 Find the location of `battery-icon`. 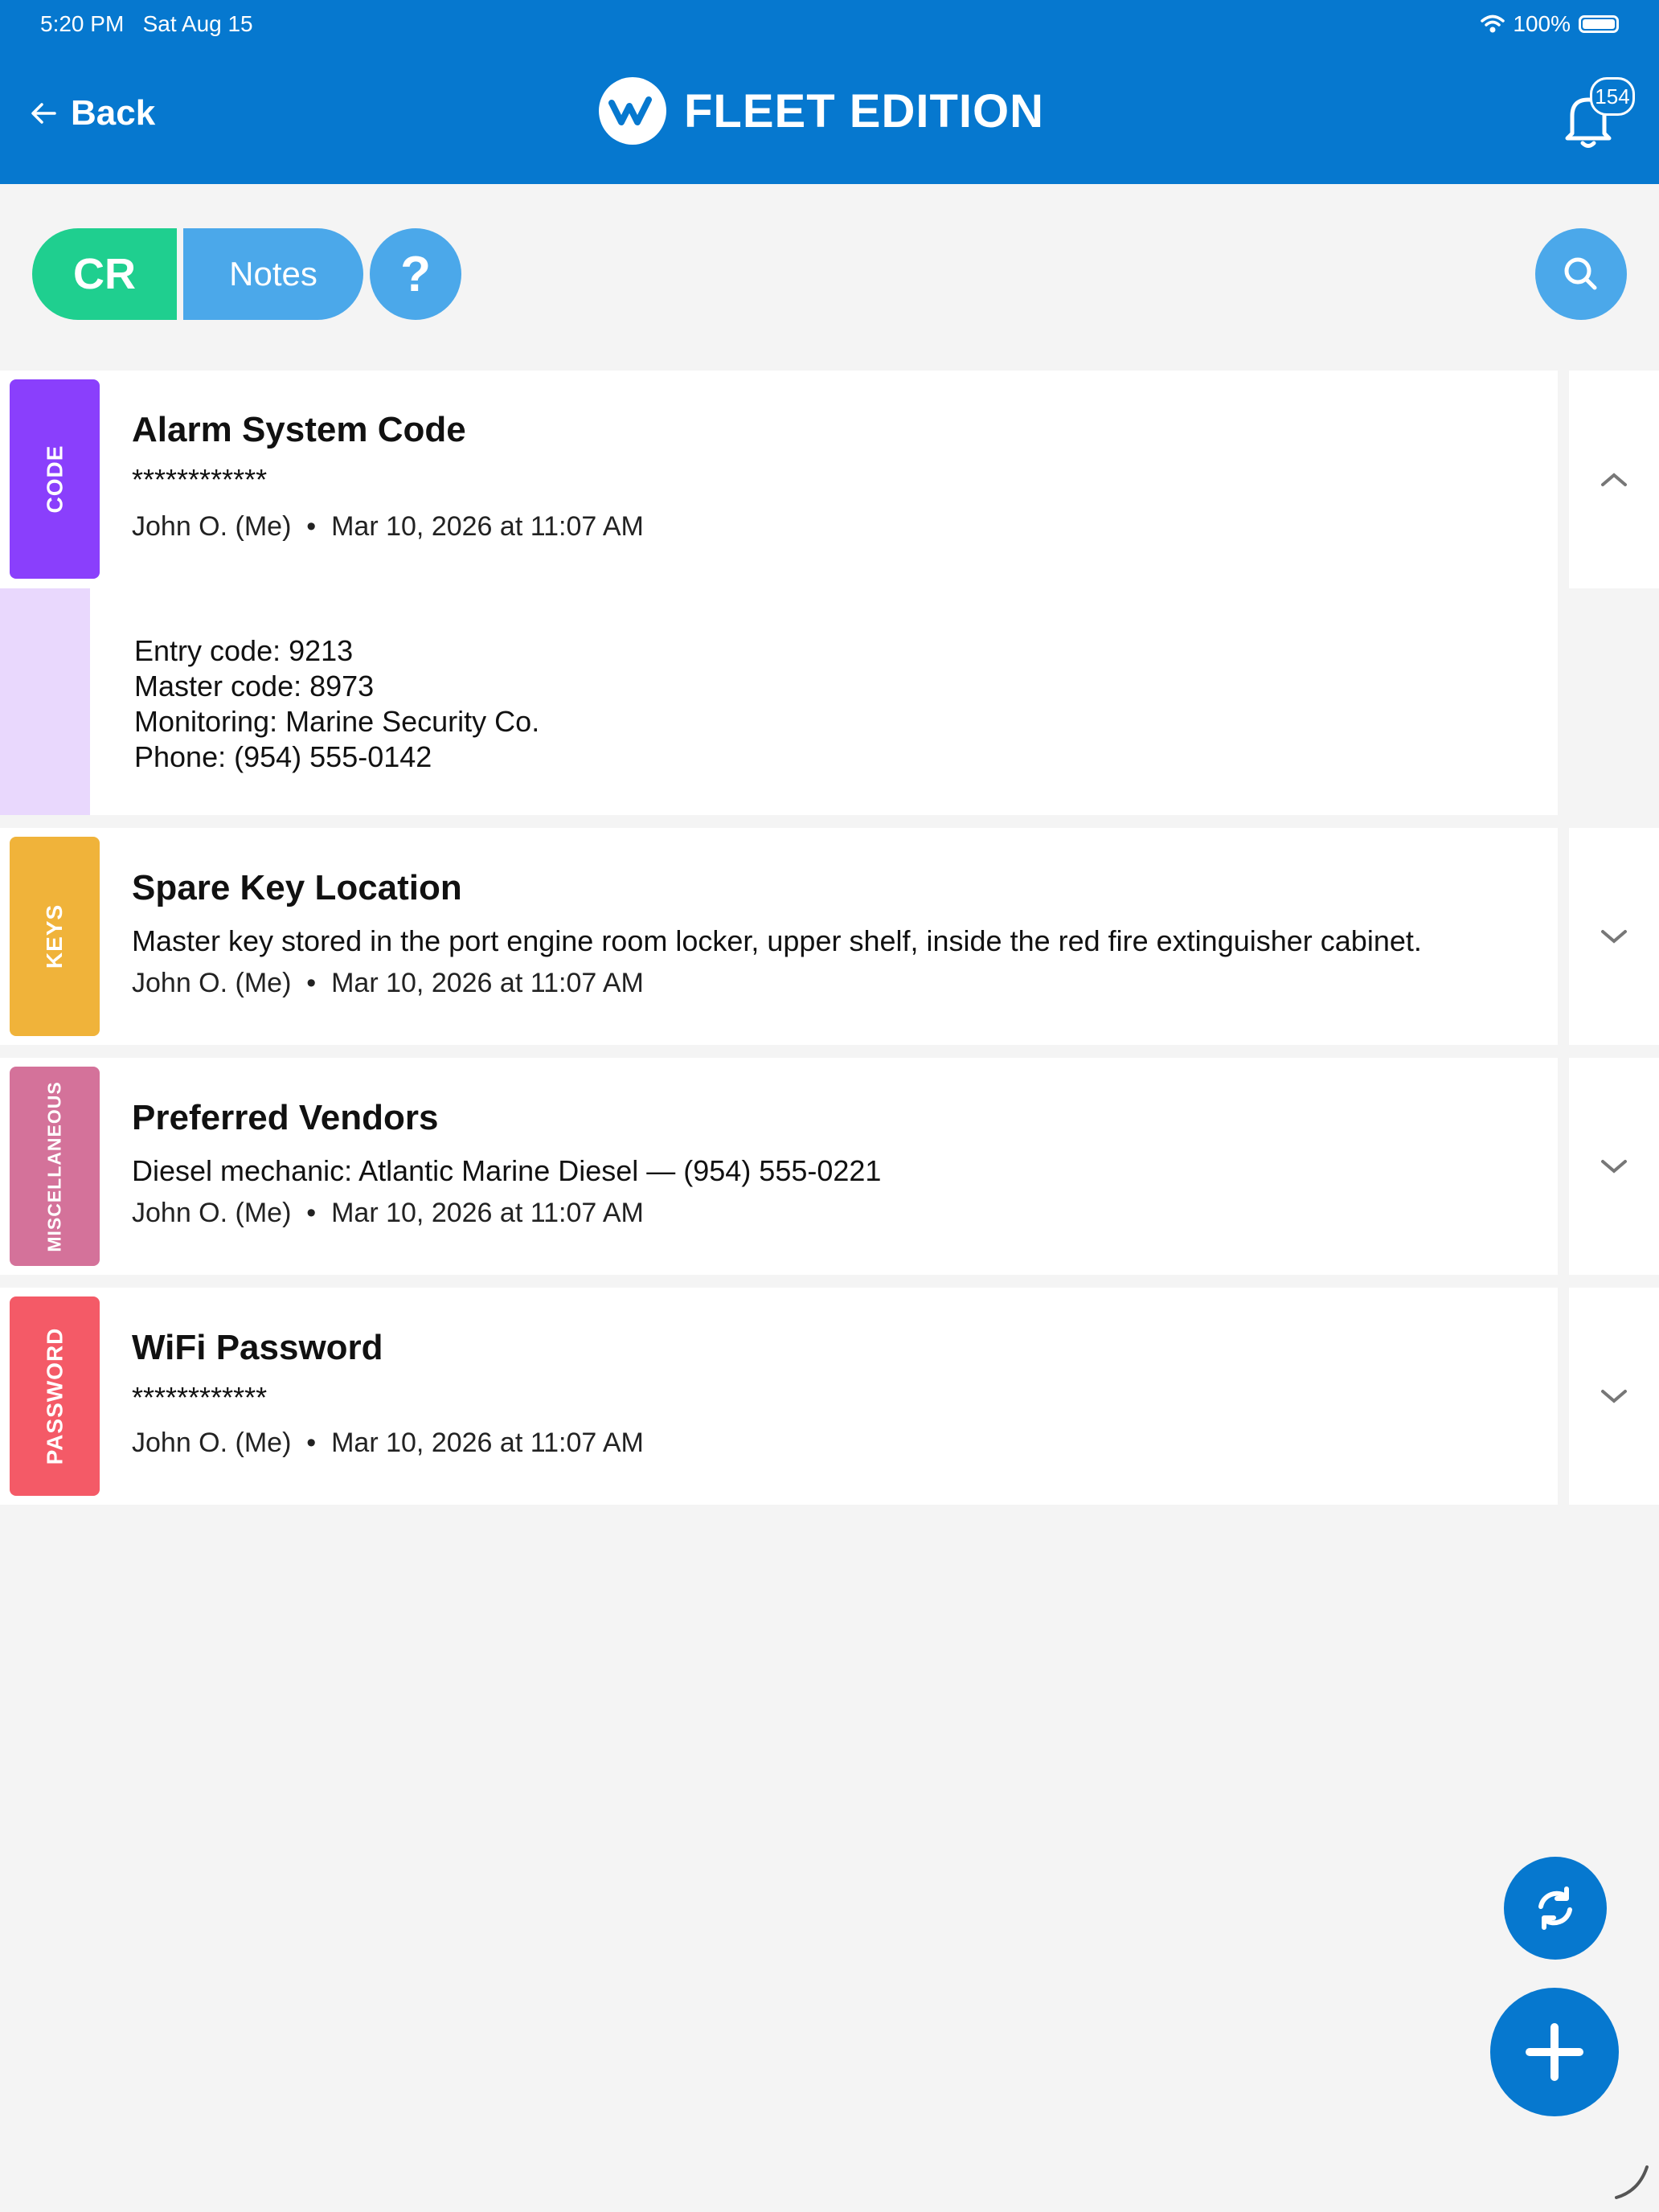

battery-icon is located at coordinates (1599, 24).